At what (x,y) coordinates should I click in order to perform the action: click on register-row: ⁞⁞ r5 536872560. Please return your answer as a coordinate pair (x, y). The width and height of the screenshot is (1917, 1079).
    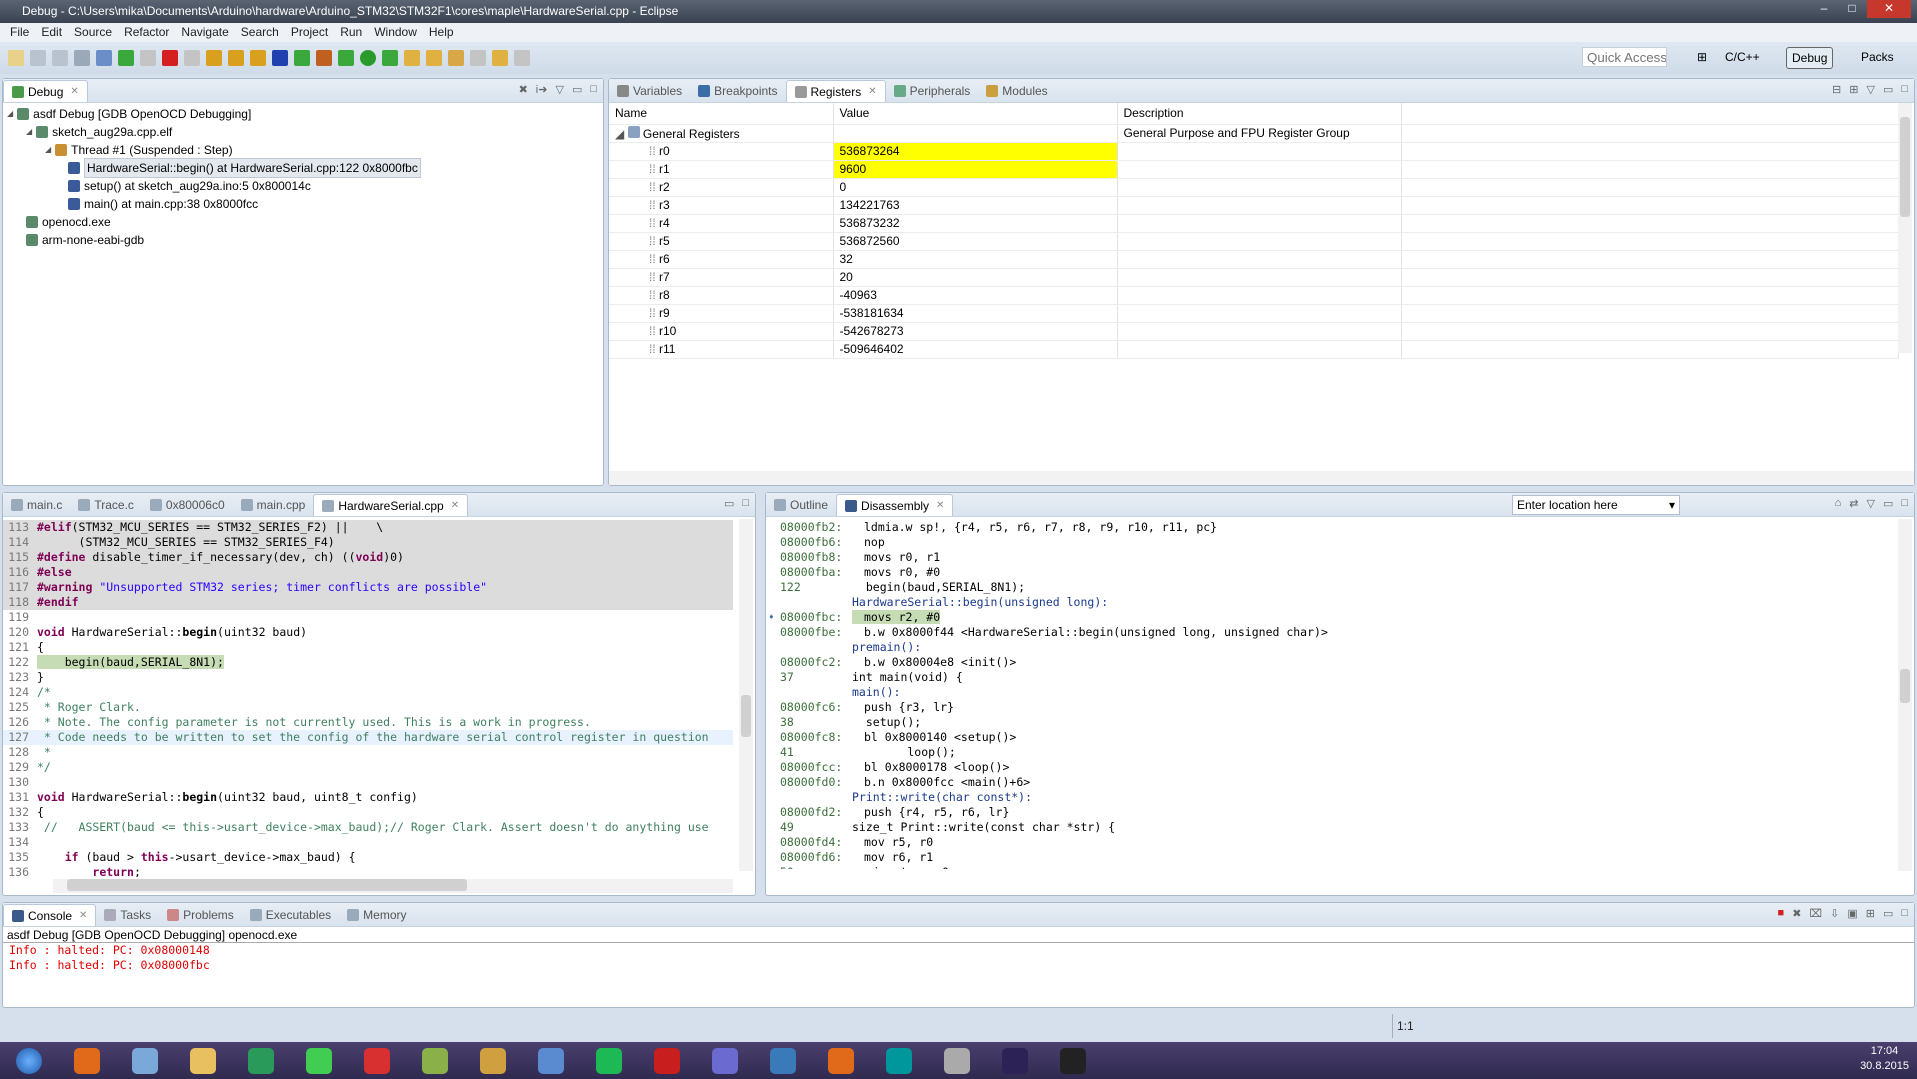
    Looking at the image, I should click on (1254, 241).